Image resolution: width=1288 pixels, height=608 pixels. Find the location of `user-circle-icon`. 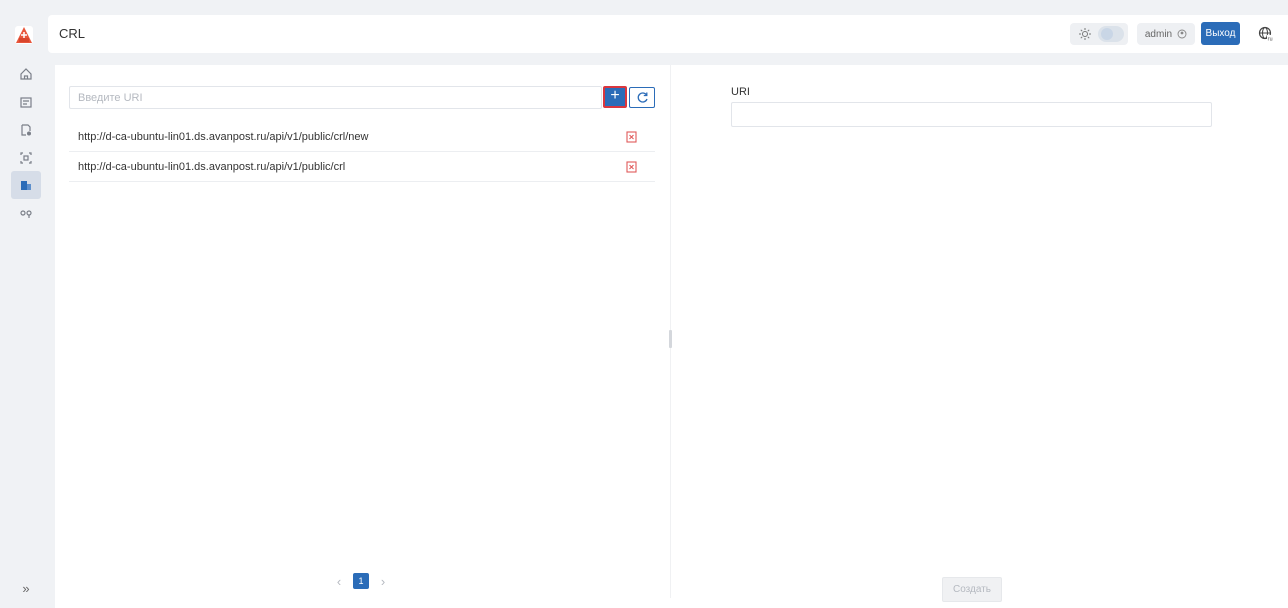

user-circle-icon is located at coordinates (1182, 34).